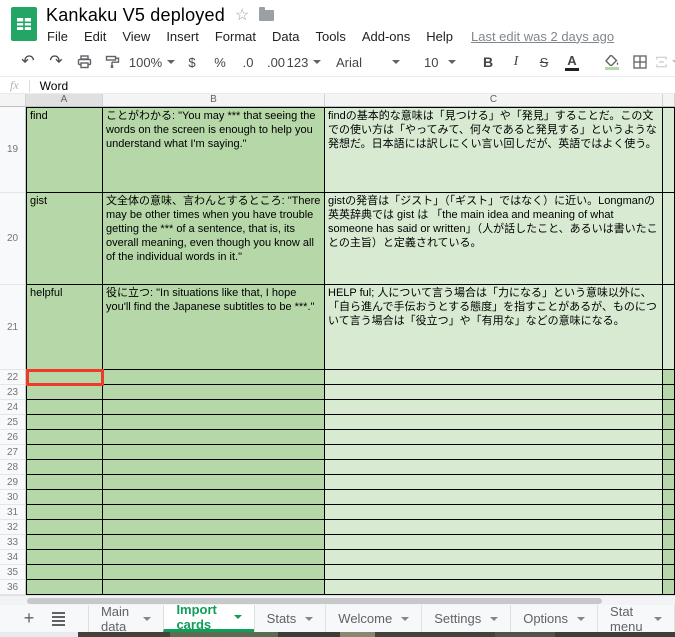 The width and height of the screenshot is (675, 637). Describe the element at coordinates (289, 618) in the screenshot. I see `tab-stats: Stats` at that location.